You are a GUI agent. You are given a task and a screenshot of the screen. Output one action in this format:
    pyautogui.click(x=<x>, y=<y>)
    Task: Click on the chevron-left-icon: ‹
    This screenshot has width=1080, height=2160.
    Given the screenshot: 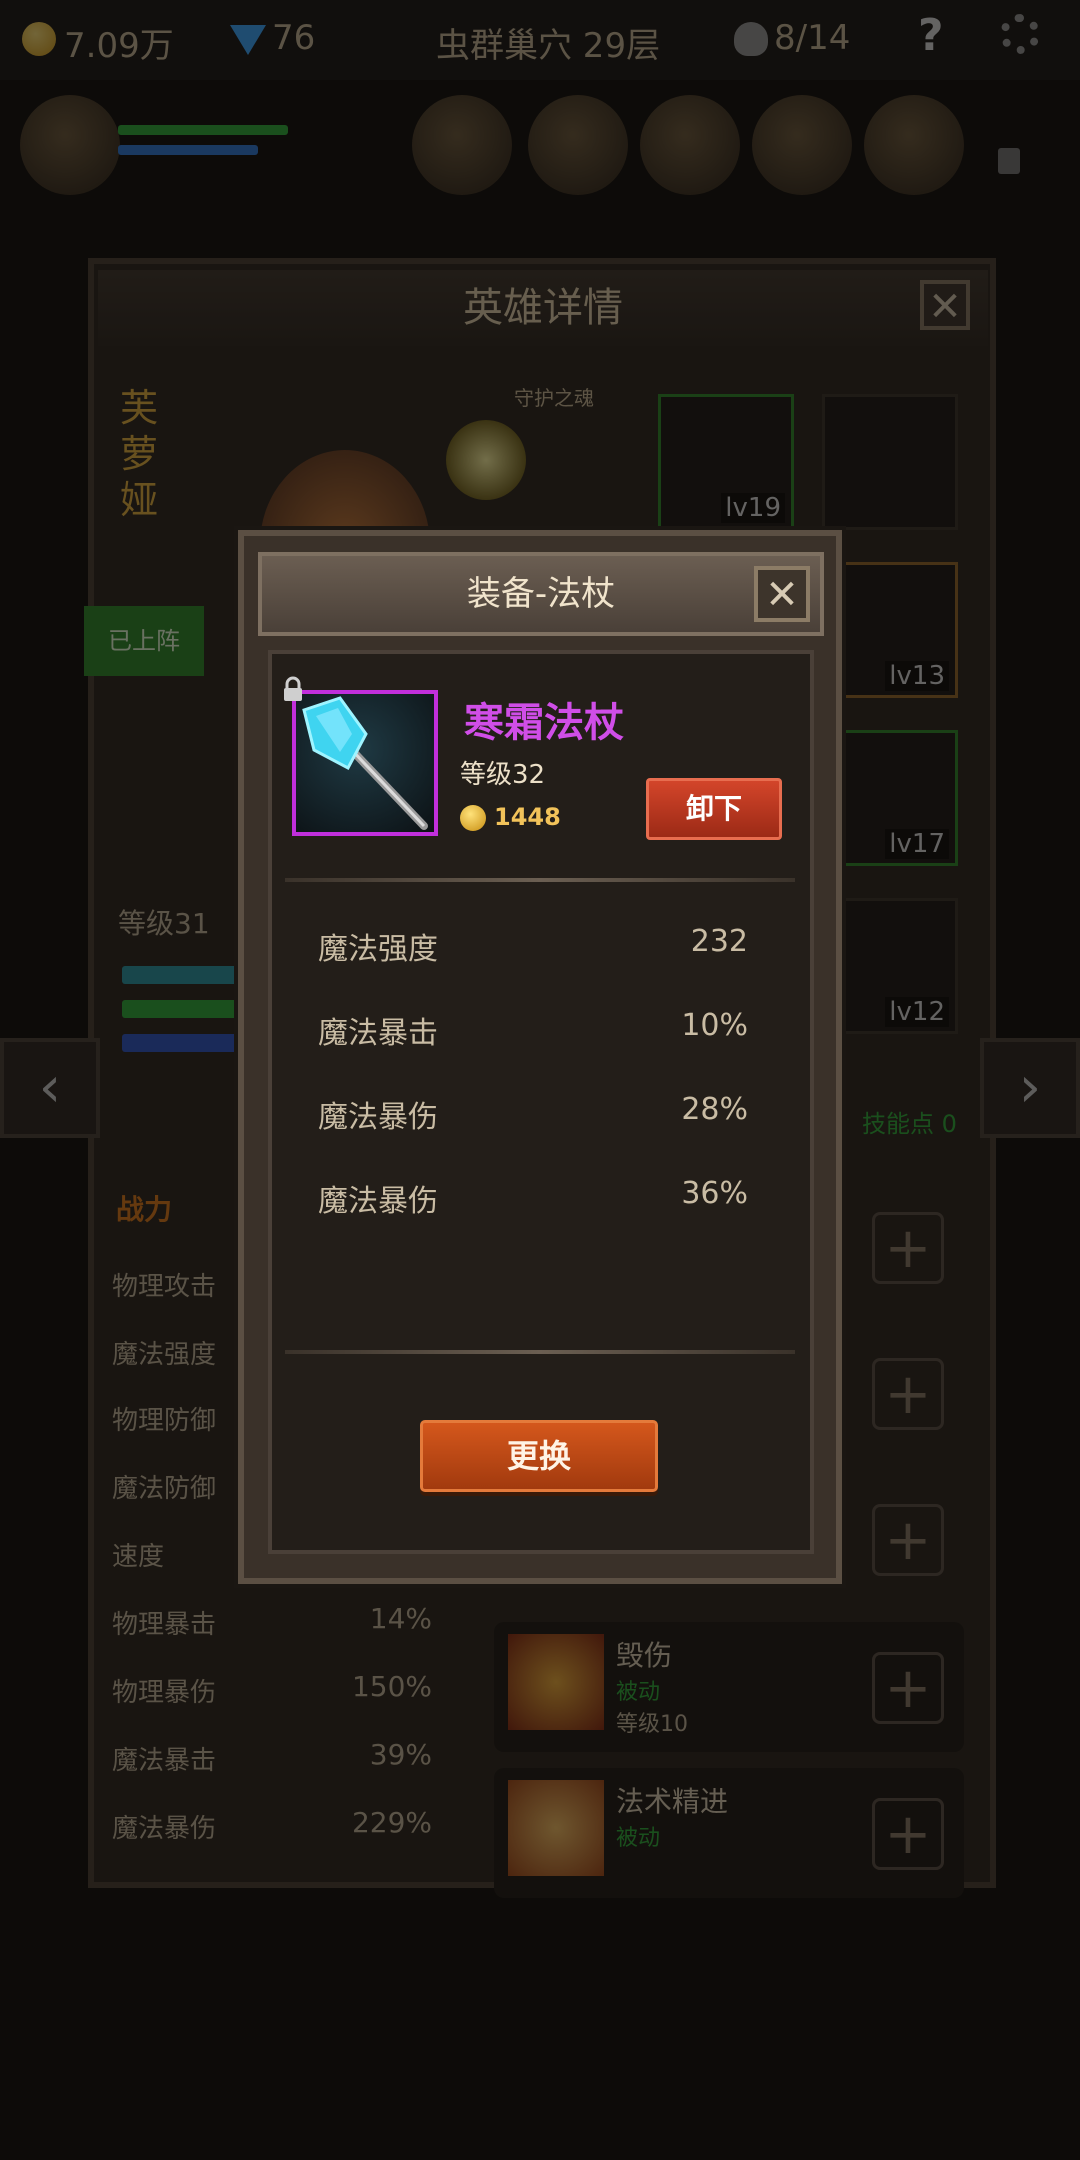 What is the action you would take?
    pyautogui.click(x=50, y=1088)
    